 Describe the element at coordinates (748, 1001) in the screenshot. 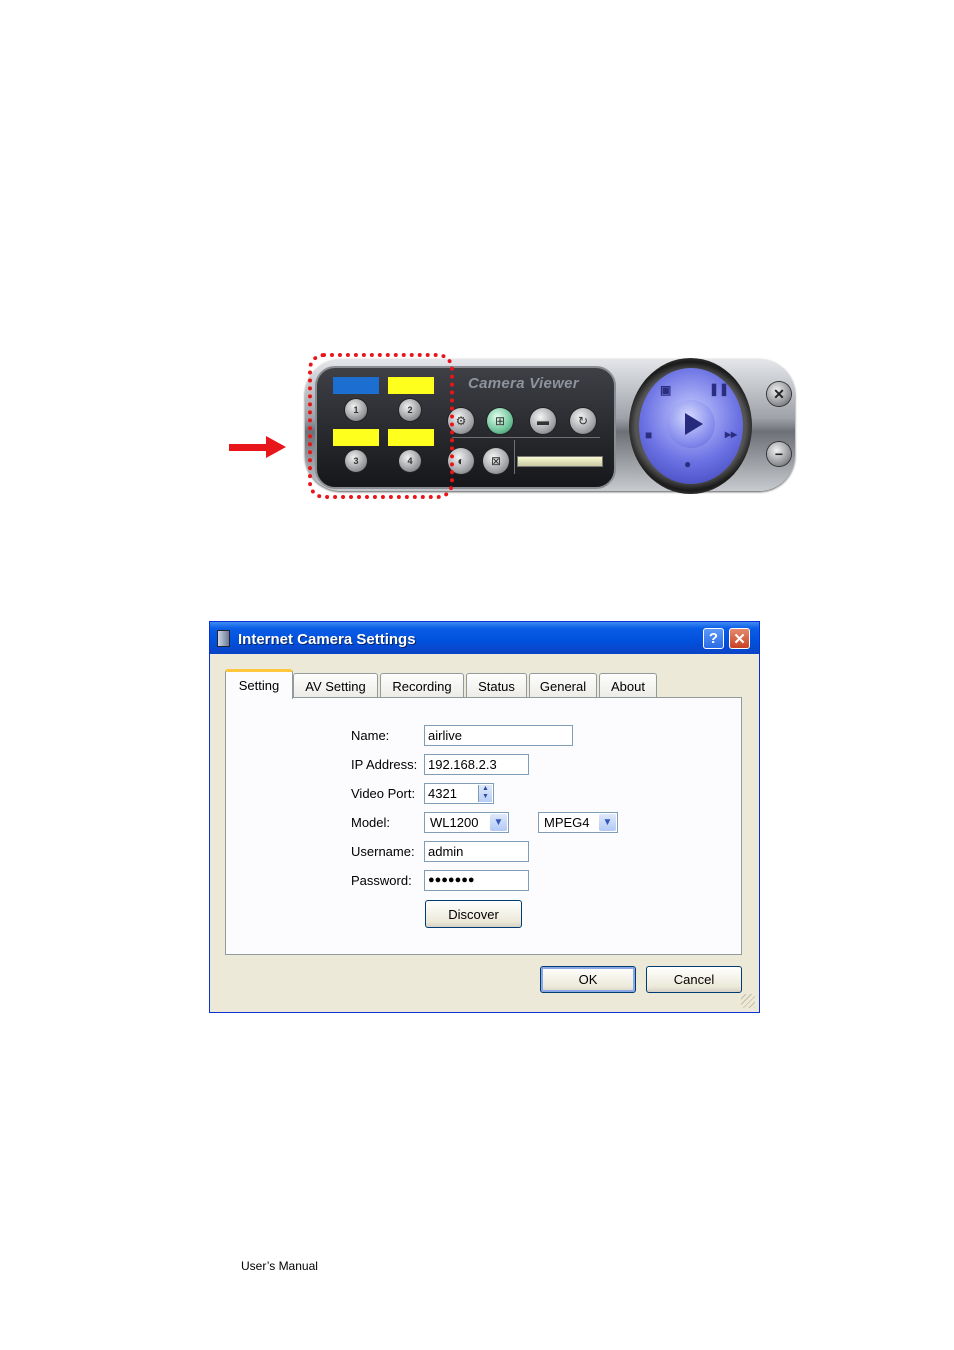

I see `resize-grip` at that location.